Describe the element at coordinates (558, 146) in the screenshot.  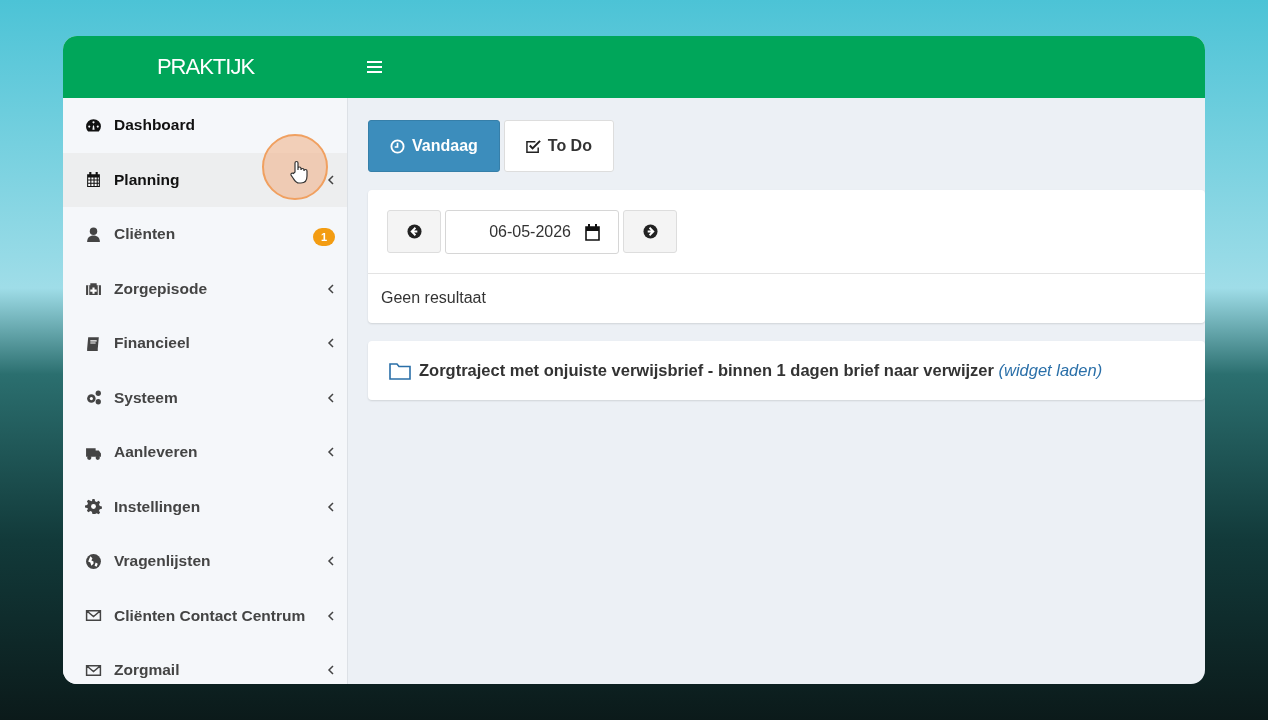
I see `tab: To Do` at that location.